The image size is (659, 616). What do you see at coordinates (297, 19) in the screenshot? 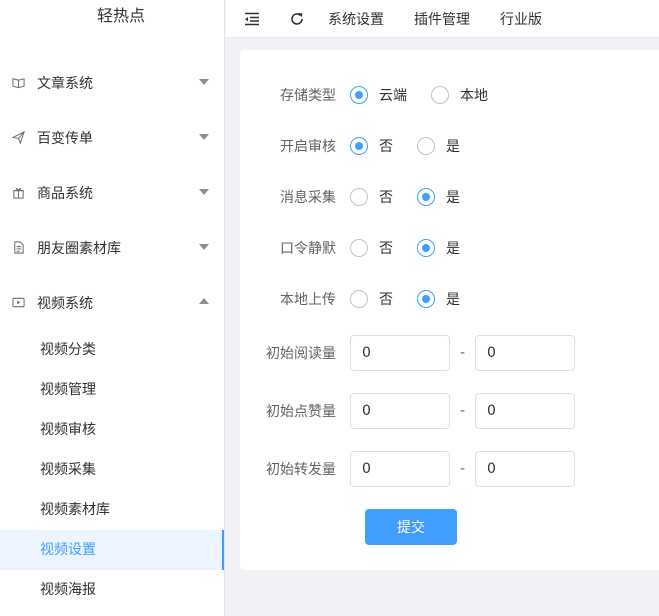
I see `refresh-icon` at bounding box center [297, 19].